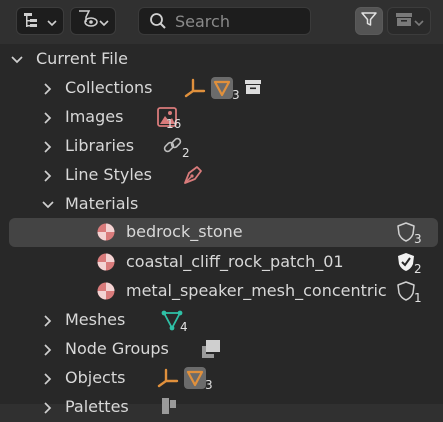  Describe the element at coordinates (97, 406) in the screenshot. I see `tree-label-palettes: Palettes` at that location.